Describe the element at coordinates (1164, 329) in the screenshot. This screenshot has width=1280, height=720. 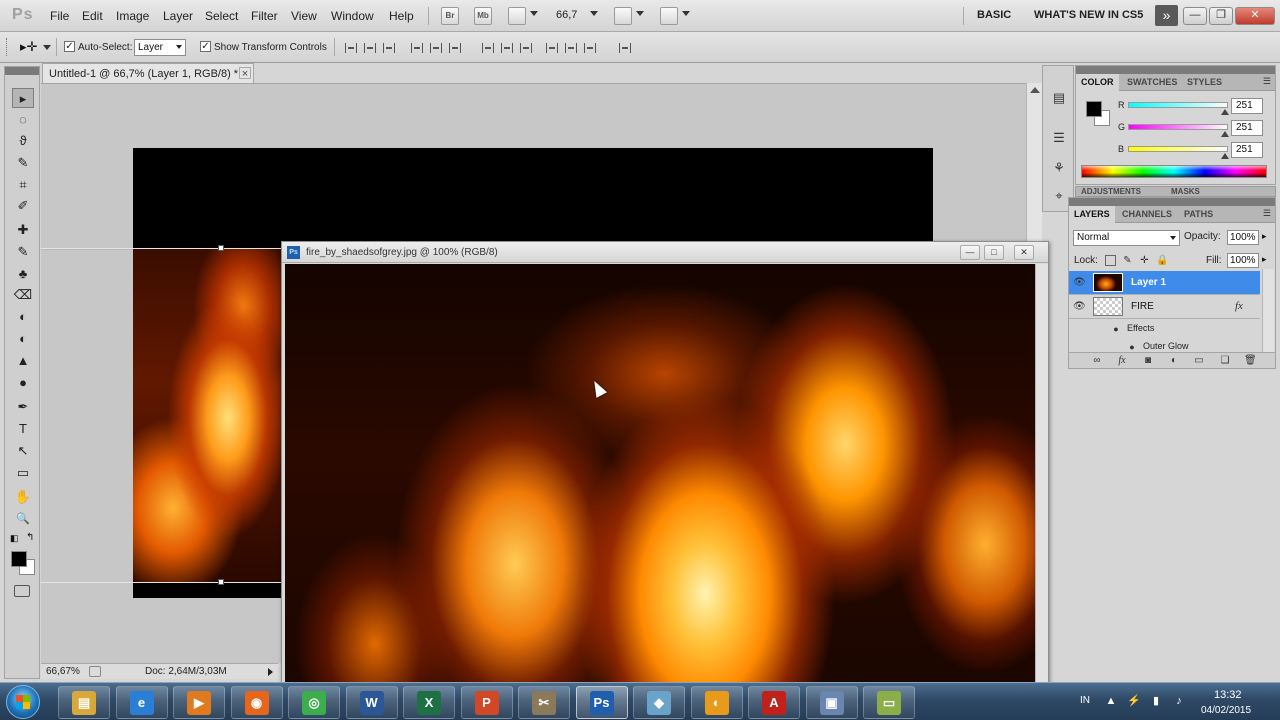
I see `effects-row: ● Effects` at that location.